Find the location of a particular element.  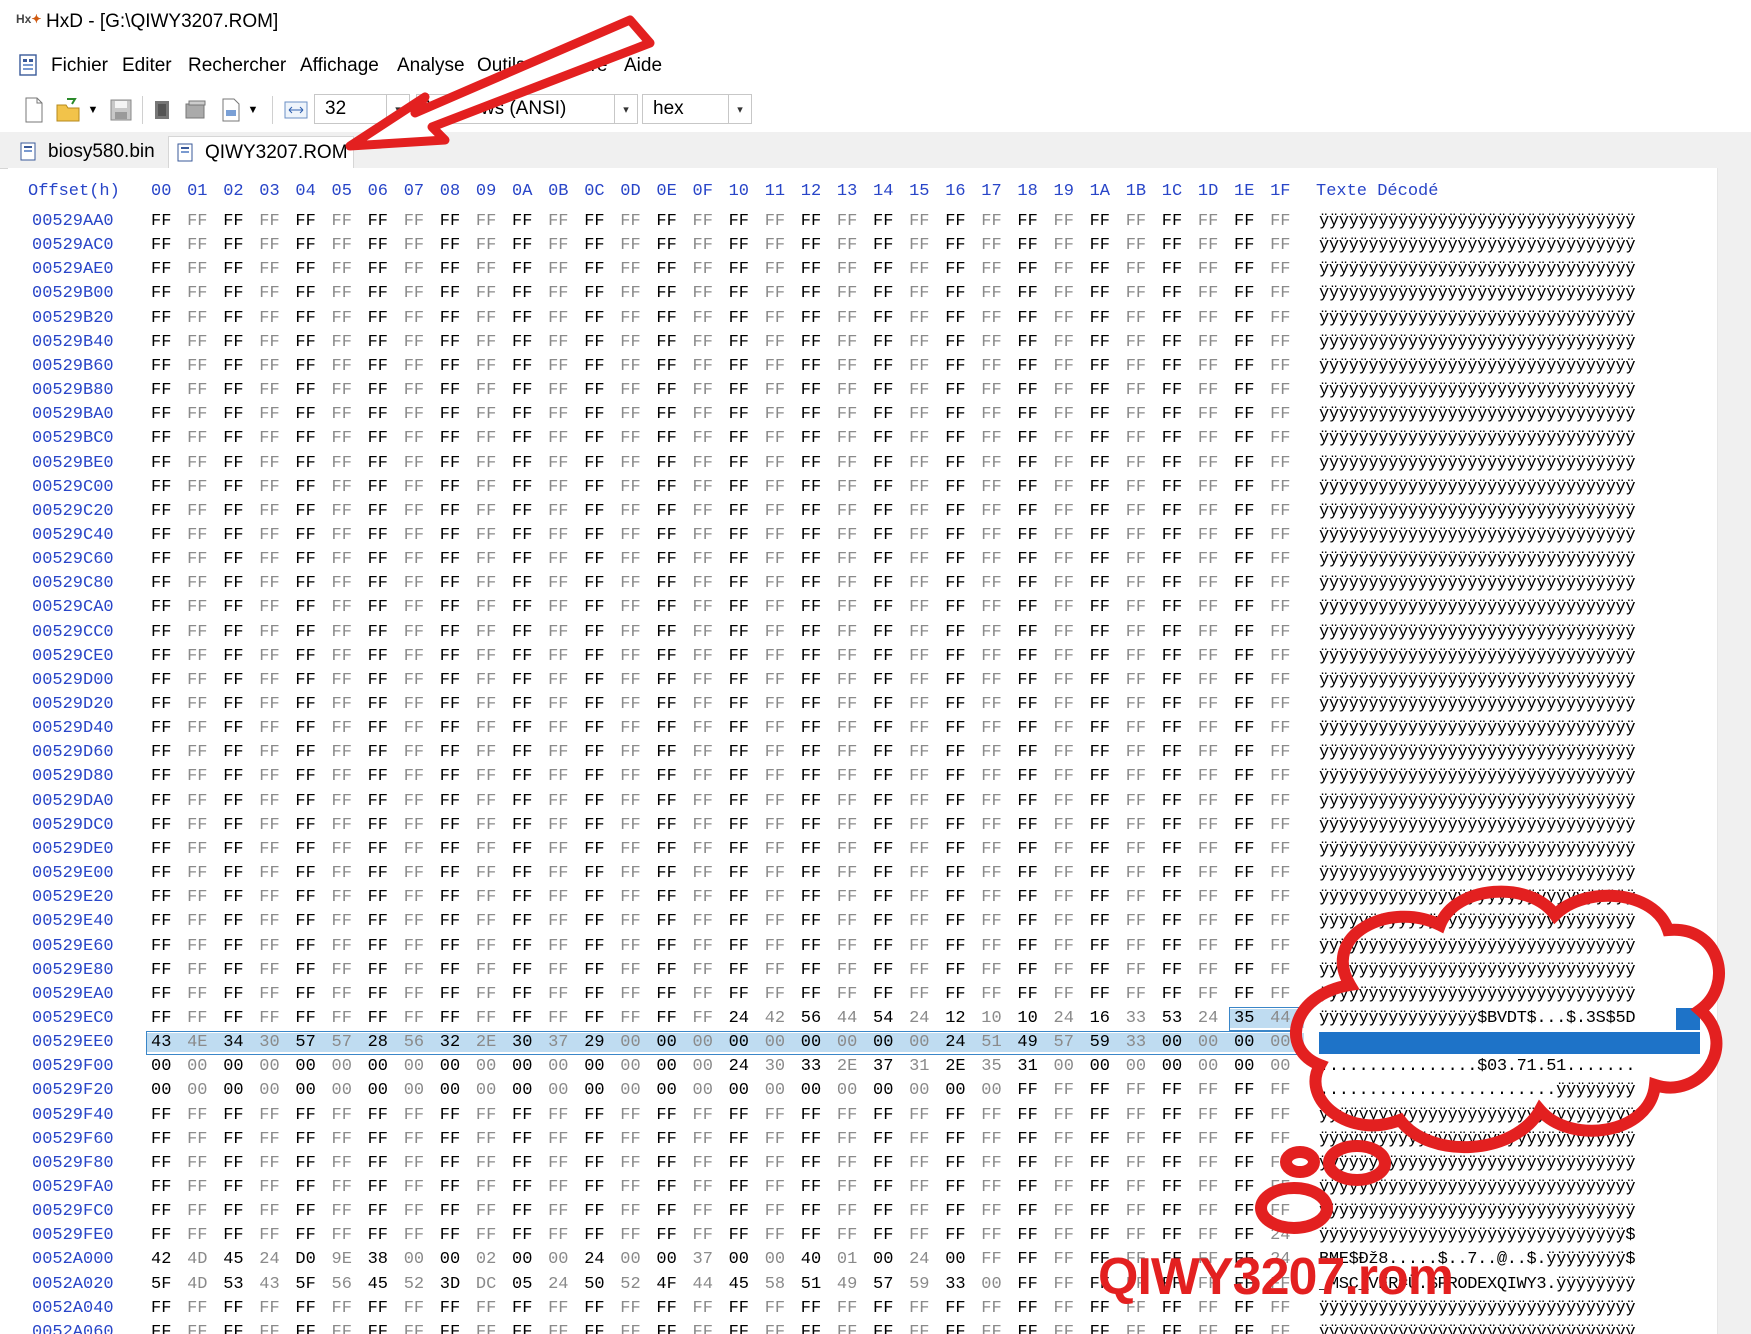

hex-byte: 30 is located at coordinates (780, 1066).